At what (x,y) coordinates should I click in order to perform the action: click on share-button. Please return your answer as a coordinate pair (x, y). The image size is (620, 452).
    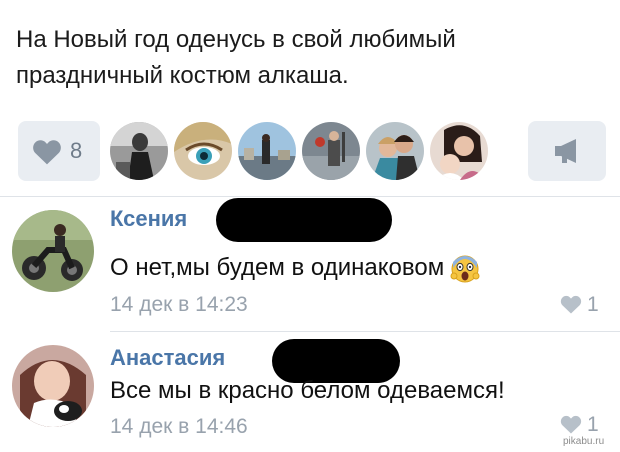
    Looking at the image, I should click on (567, 151).